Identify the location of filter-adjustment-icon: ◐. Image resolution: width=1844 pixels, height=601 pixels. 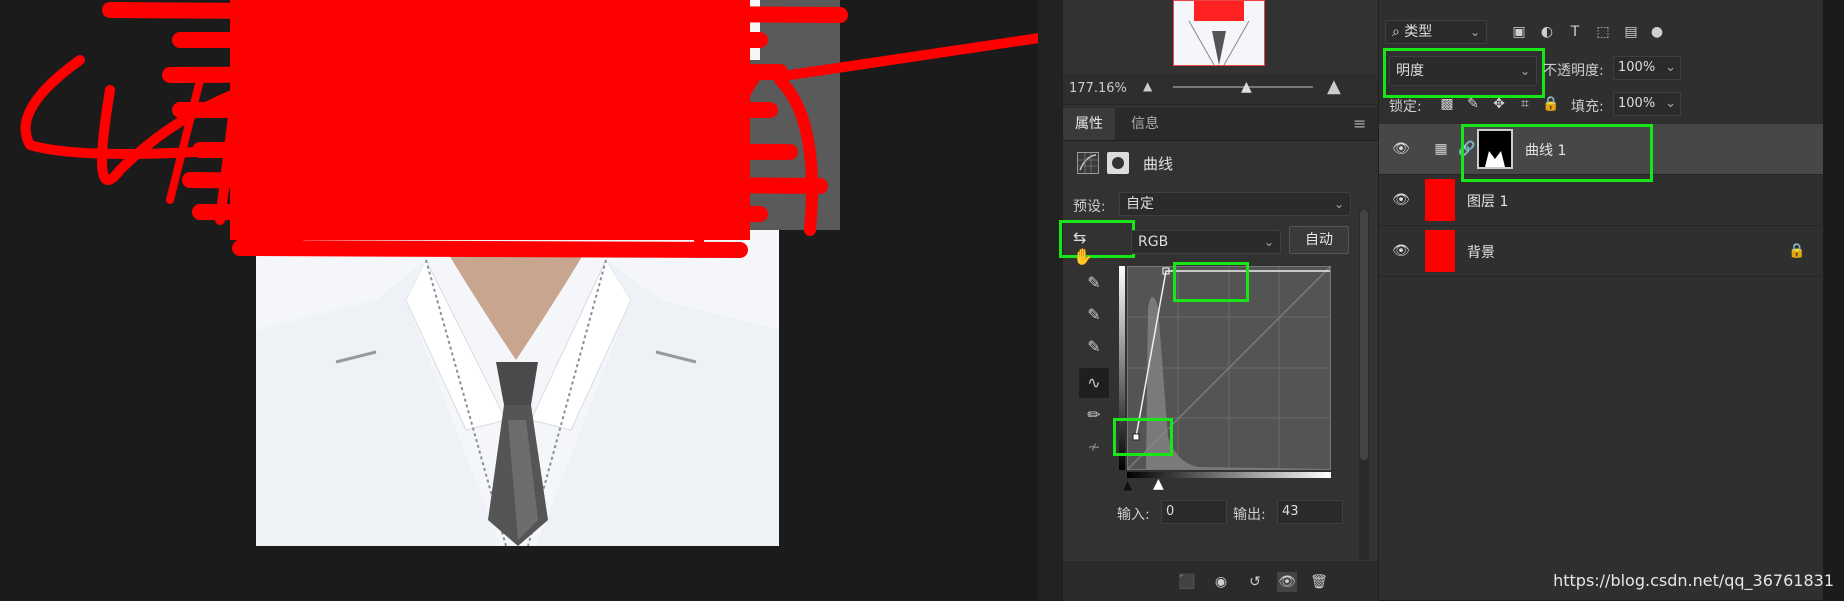
(1547, 32).